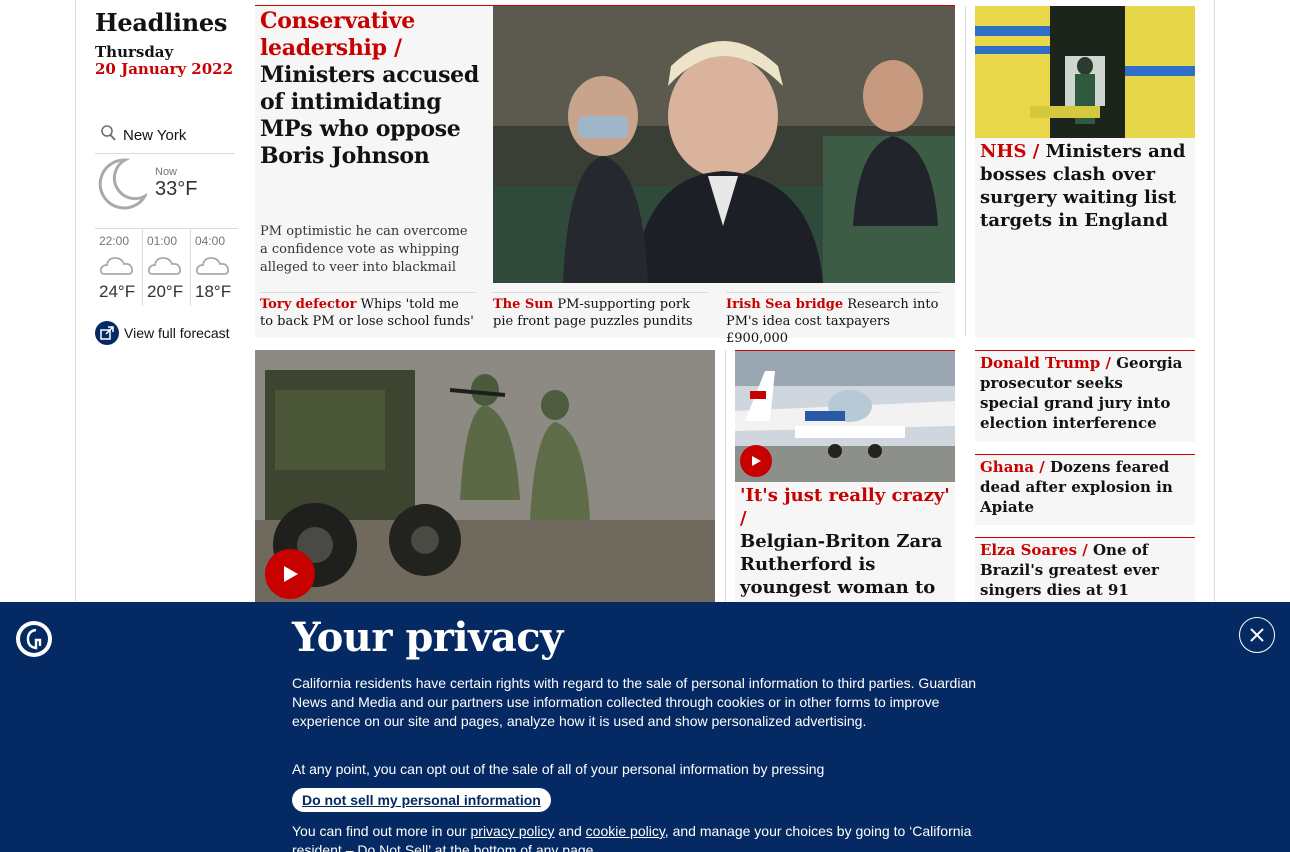 This screenshot has width=1290, height=852. Describe the element at coordinates (379, 831) in the screenshot. I see `privacy-more-prefix: You can find out more in our` at that location.